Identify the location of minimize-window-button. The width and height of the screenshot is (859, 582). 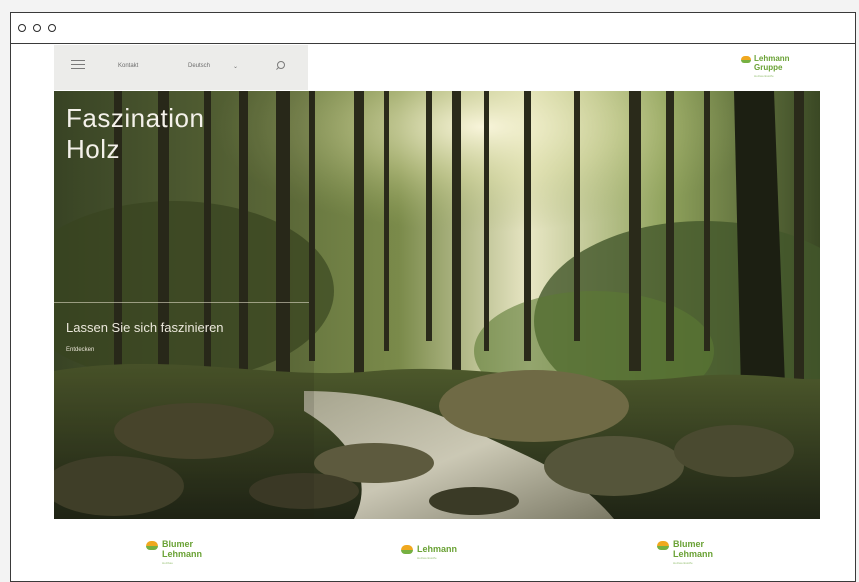
(37, 28).